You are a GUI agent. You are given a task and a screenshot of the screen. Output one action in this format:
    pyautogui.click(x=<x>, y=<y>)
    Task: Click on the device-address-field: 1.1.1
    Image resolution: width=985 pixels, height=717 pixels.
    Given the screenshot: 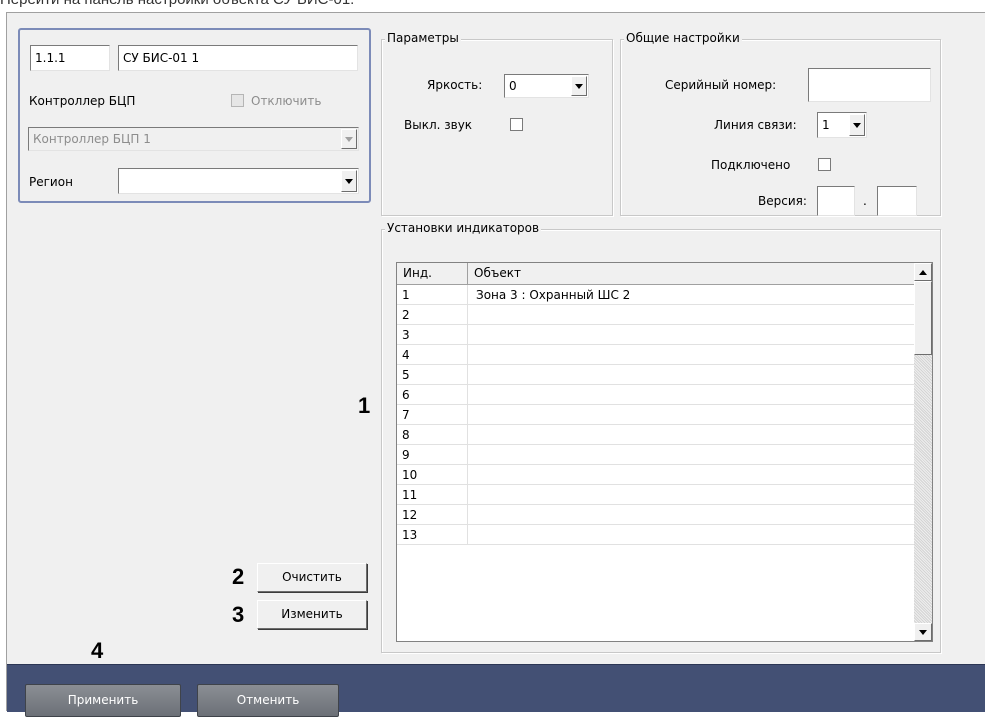 What is the action you would take?
    pyautogui.click(x=70, y=58)
    